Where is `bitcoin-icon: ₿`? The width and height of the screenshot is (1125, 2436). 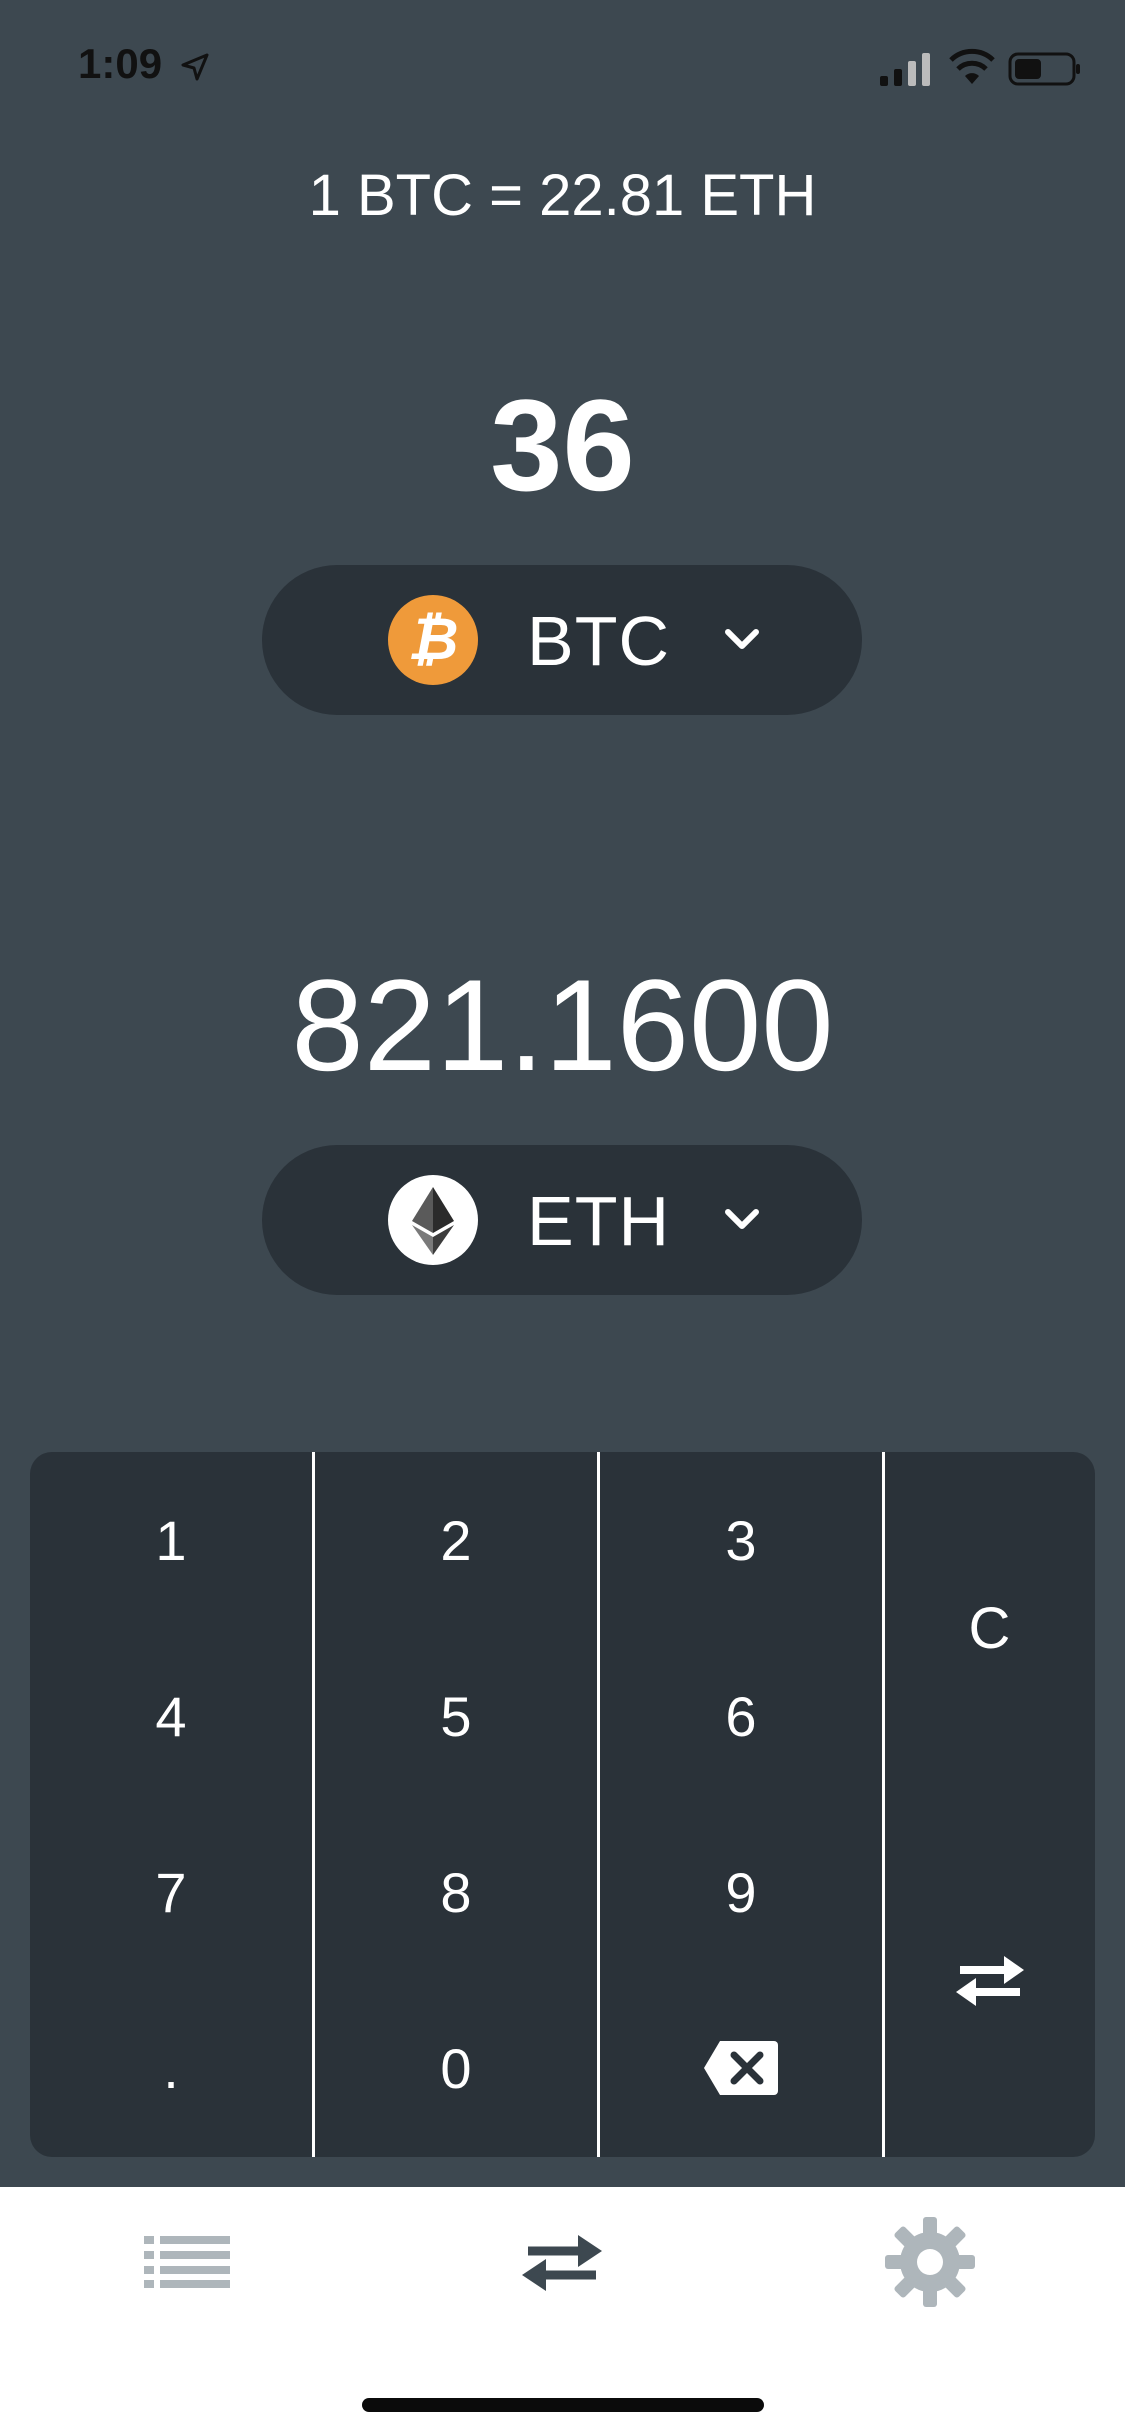 bitcoin-icon: ₿ is located at coordinates (433, 640).